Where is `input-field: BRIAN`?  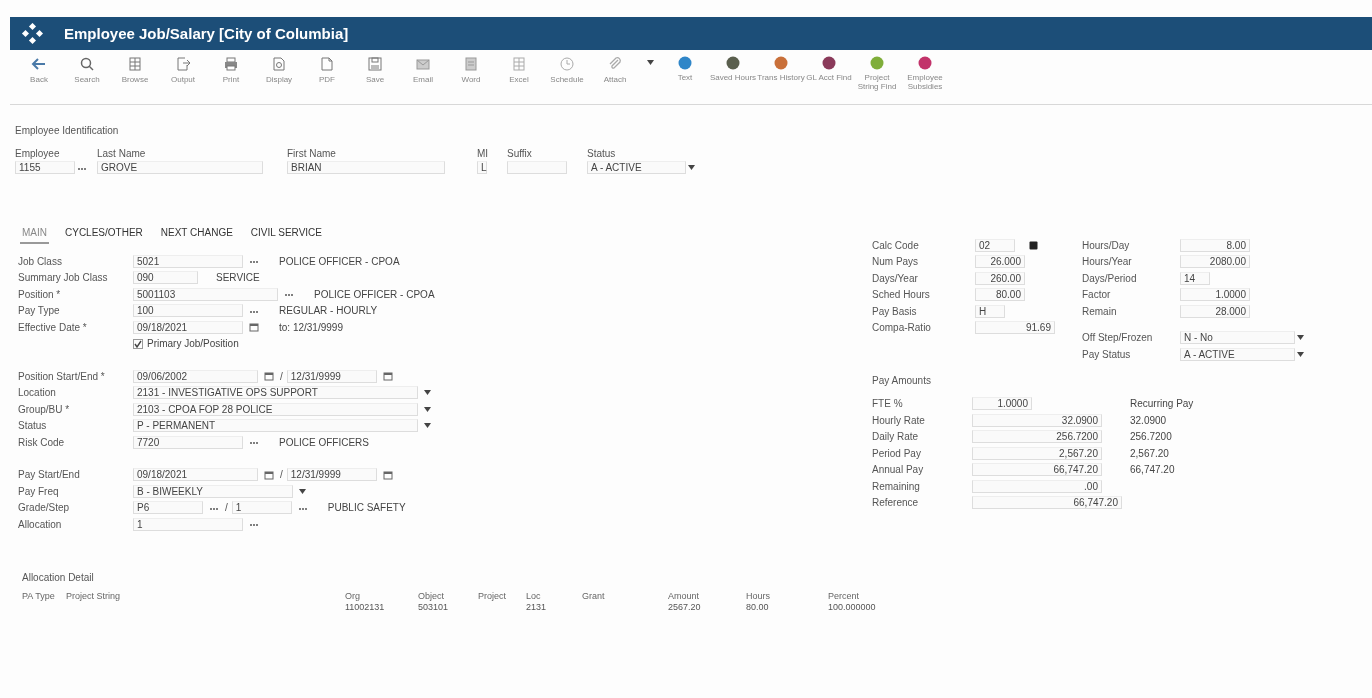 input-field: BRIAN is located at coordinates (366, 167).